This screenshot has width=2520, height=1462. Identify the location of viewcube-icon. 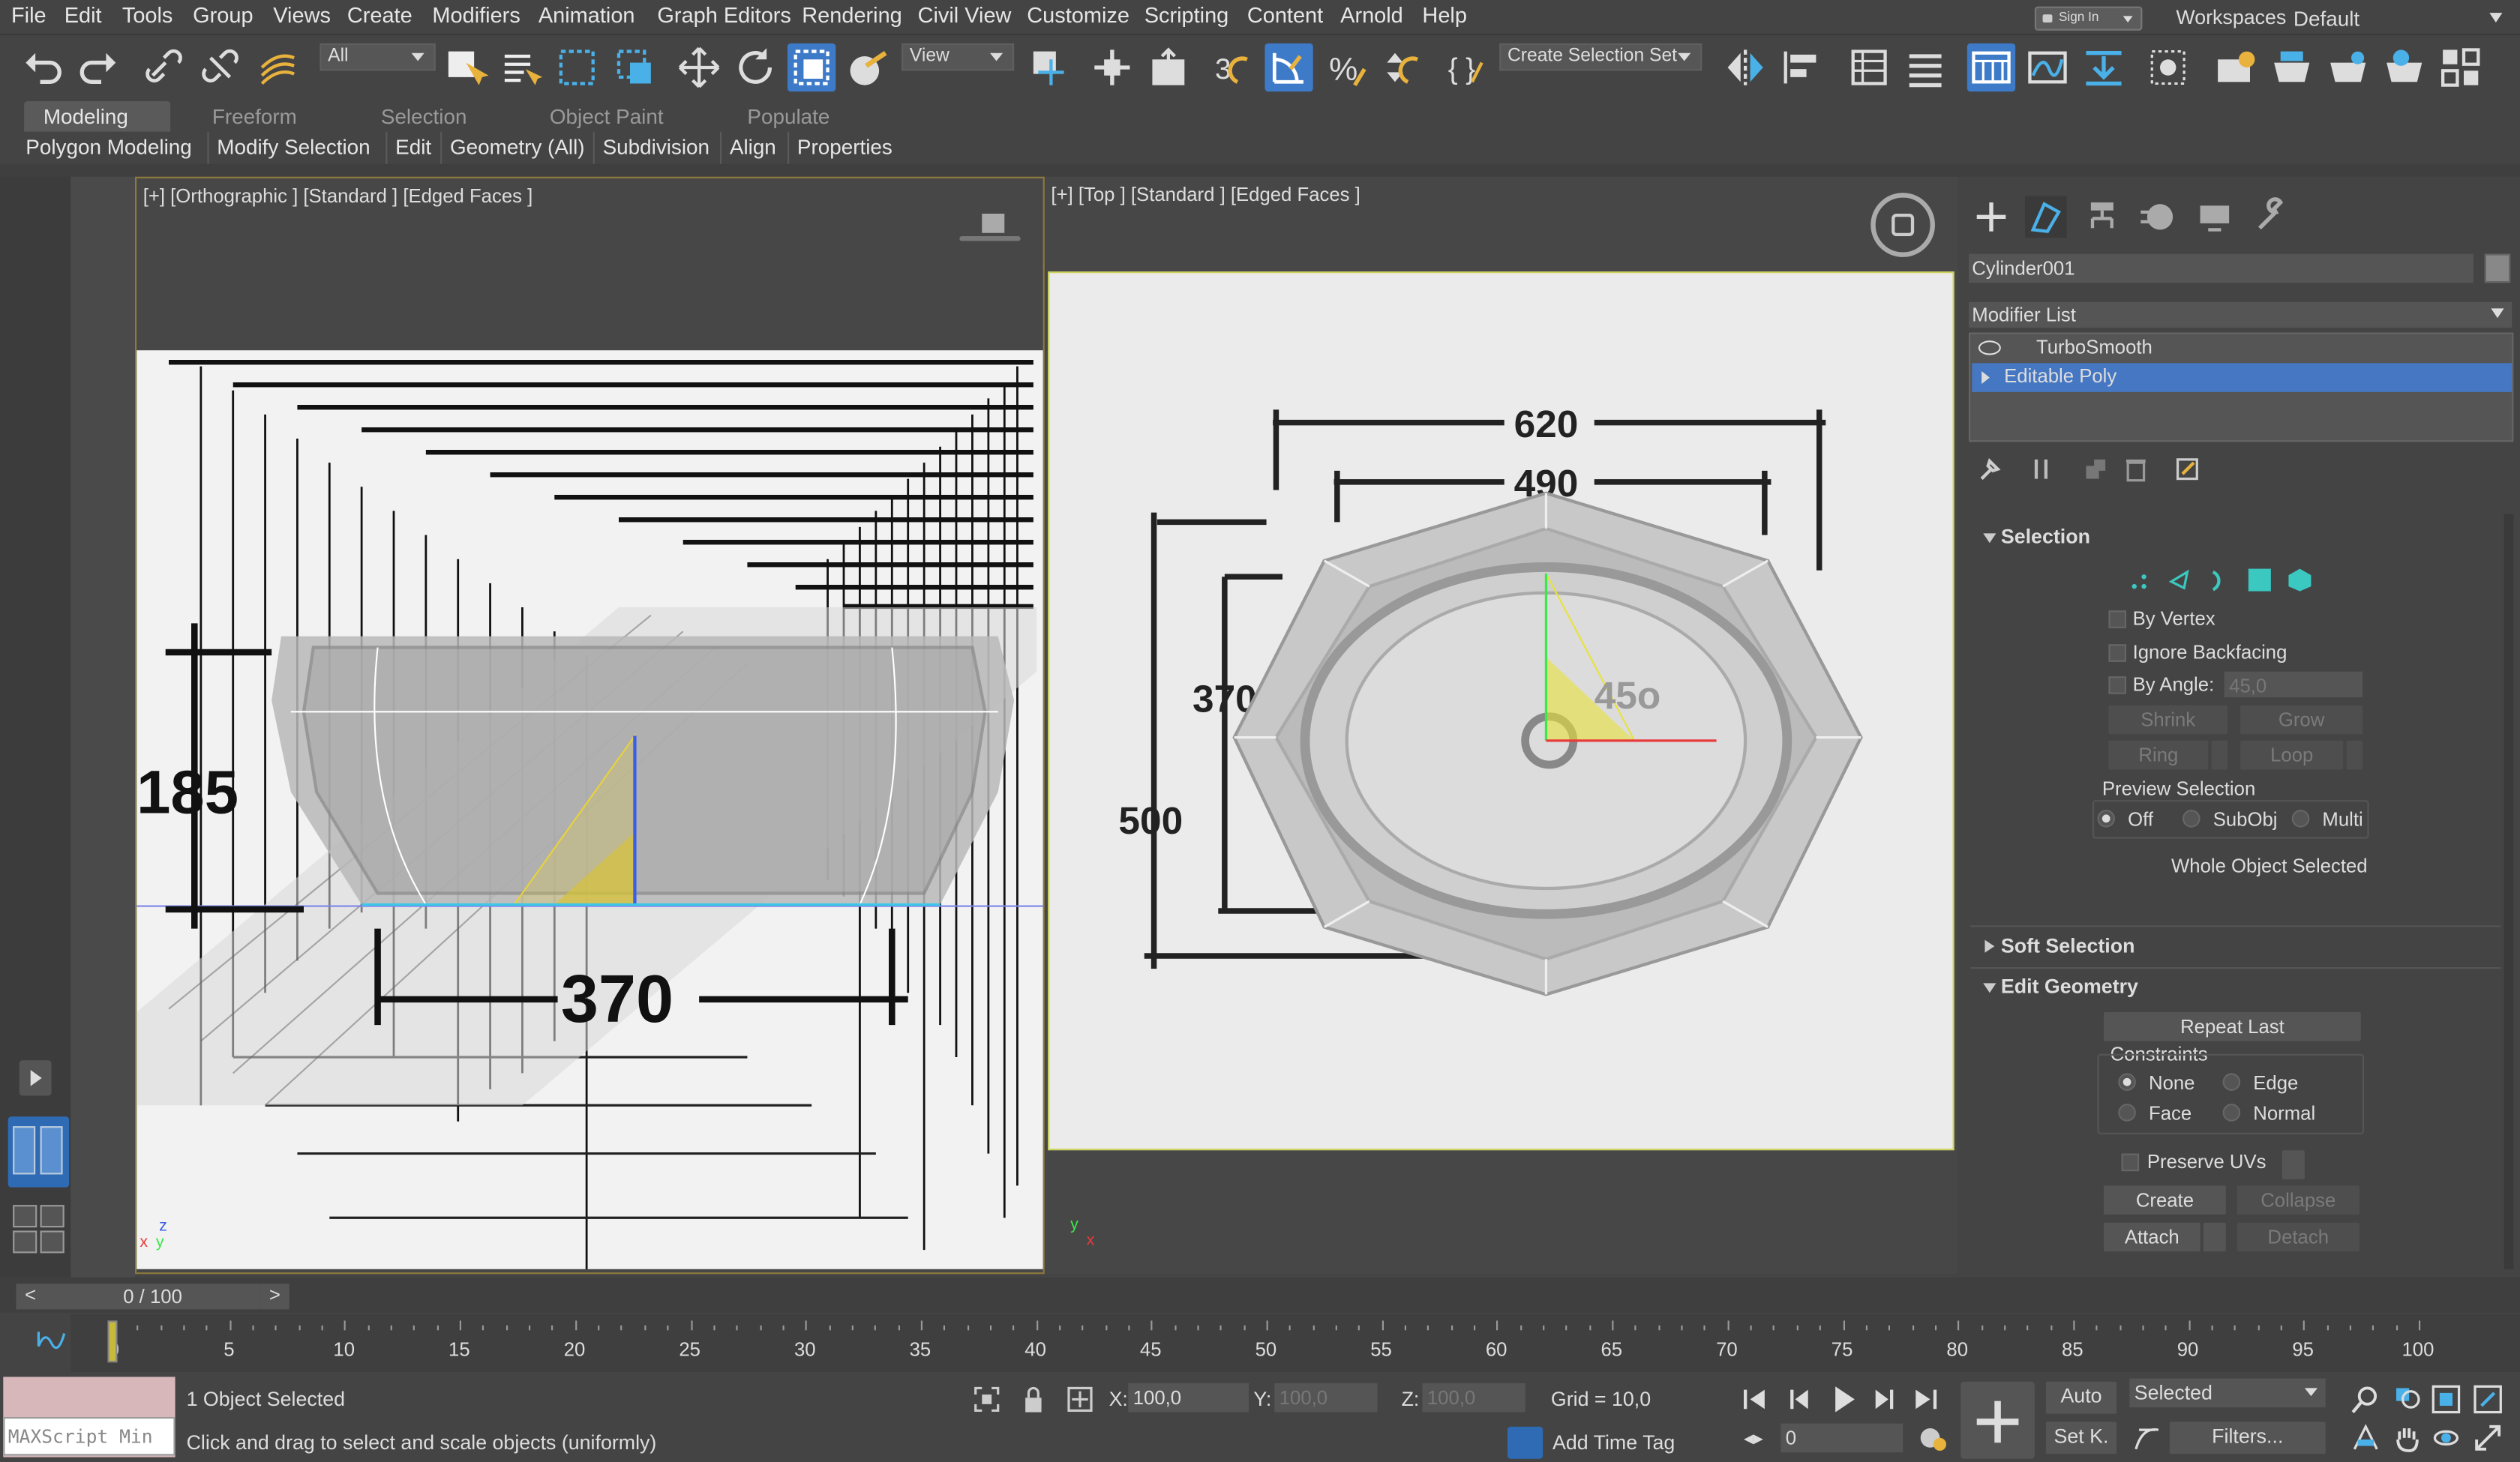
(990, 230).